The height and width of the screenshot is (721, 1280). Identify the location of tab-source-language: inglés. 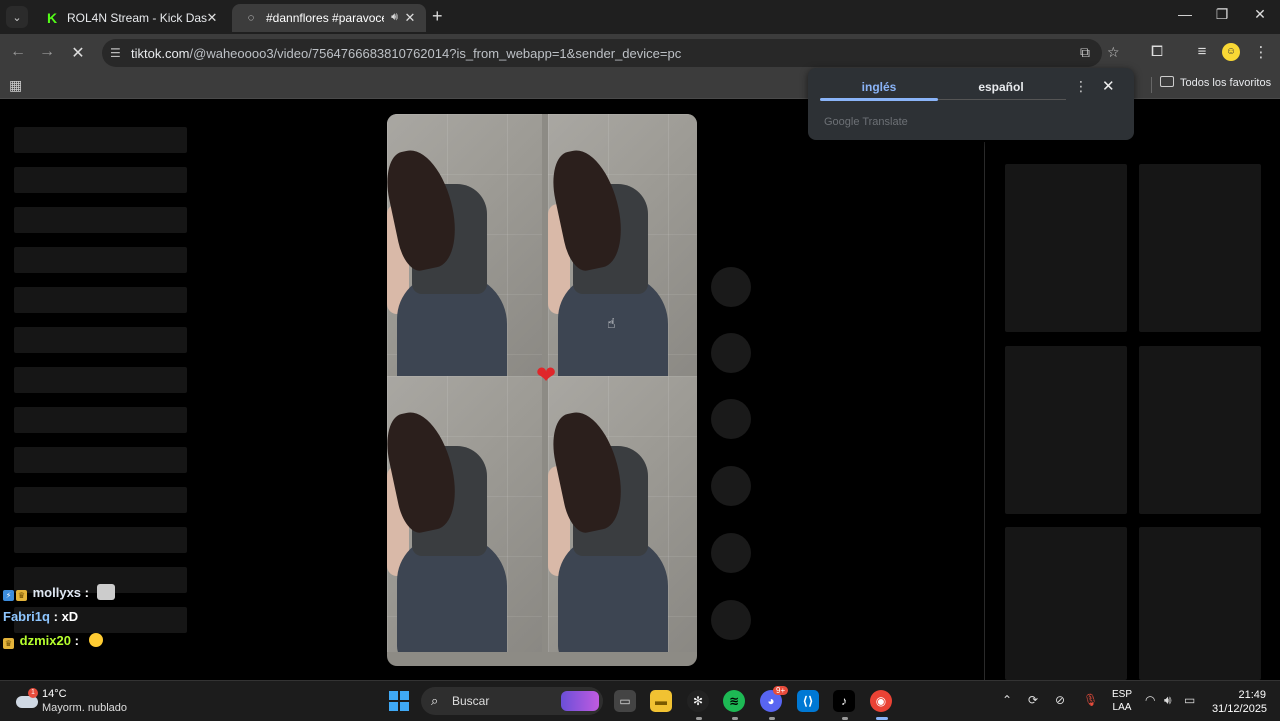
(879, 87).